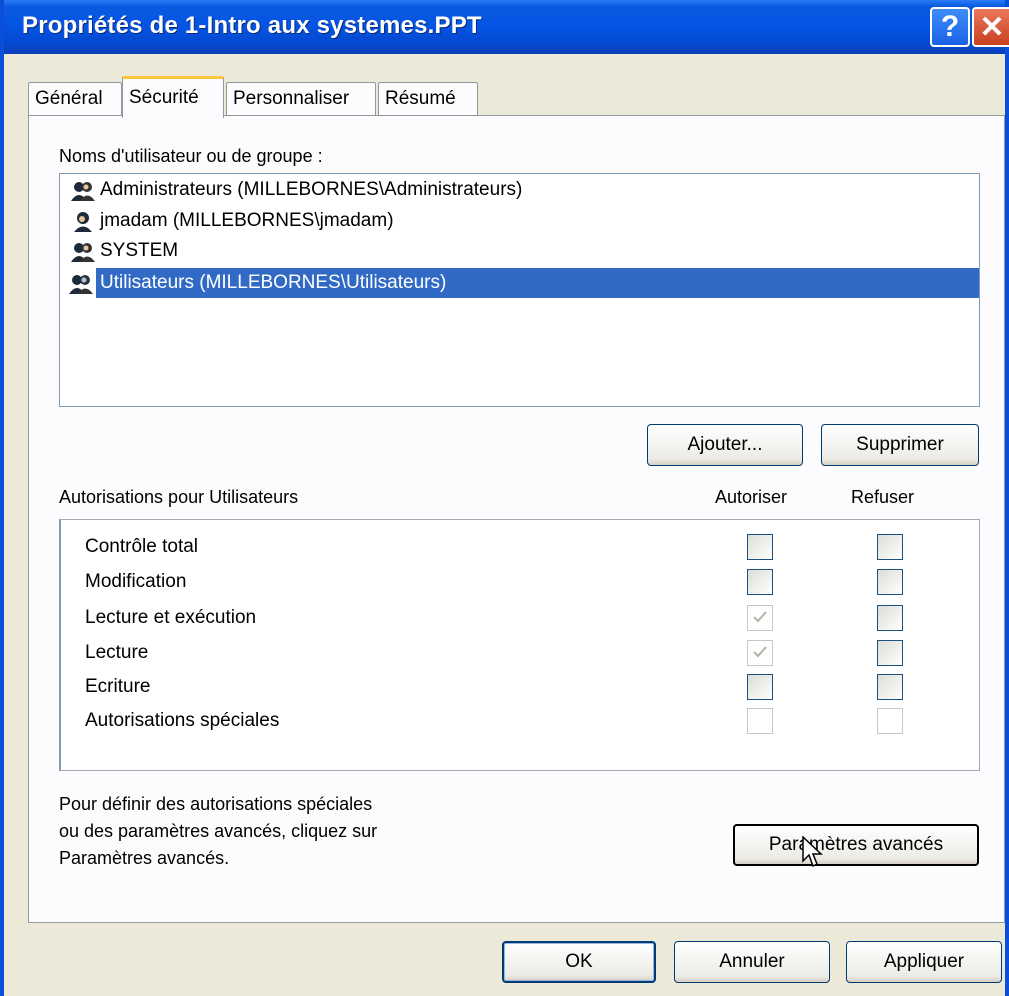 This screenshot has height=996, width=1009. I want to click on allow-special-checkbox, so click(760, 721).